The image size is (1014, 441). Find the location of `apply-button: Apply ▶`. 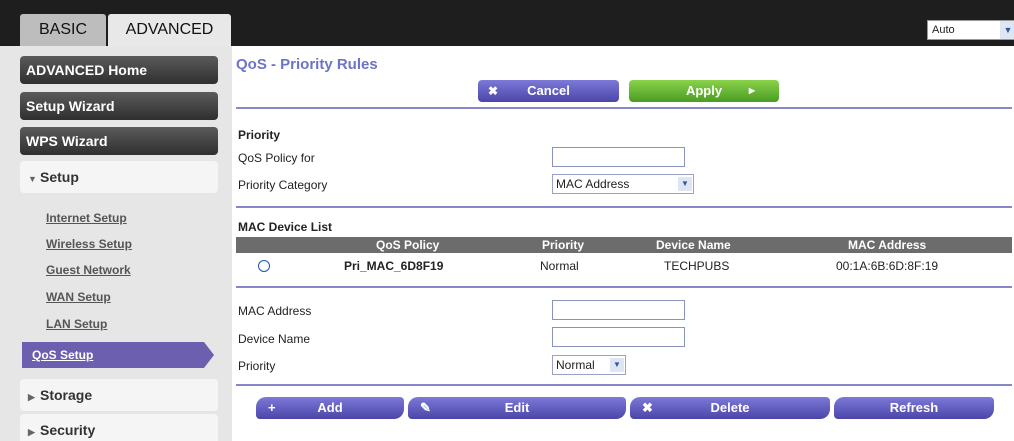

apply-button: Apply ▶ is located at coordinates (704, 91).